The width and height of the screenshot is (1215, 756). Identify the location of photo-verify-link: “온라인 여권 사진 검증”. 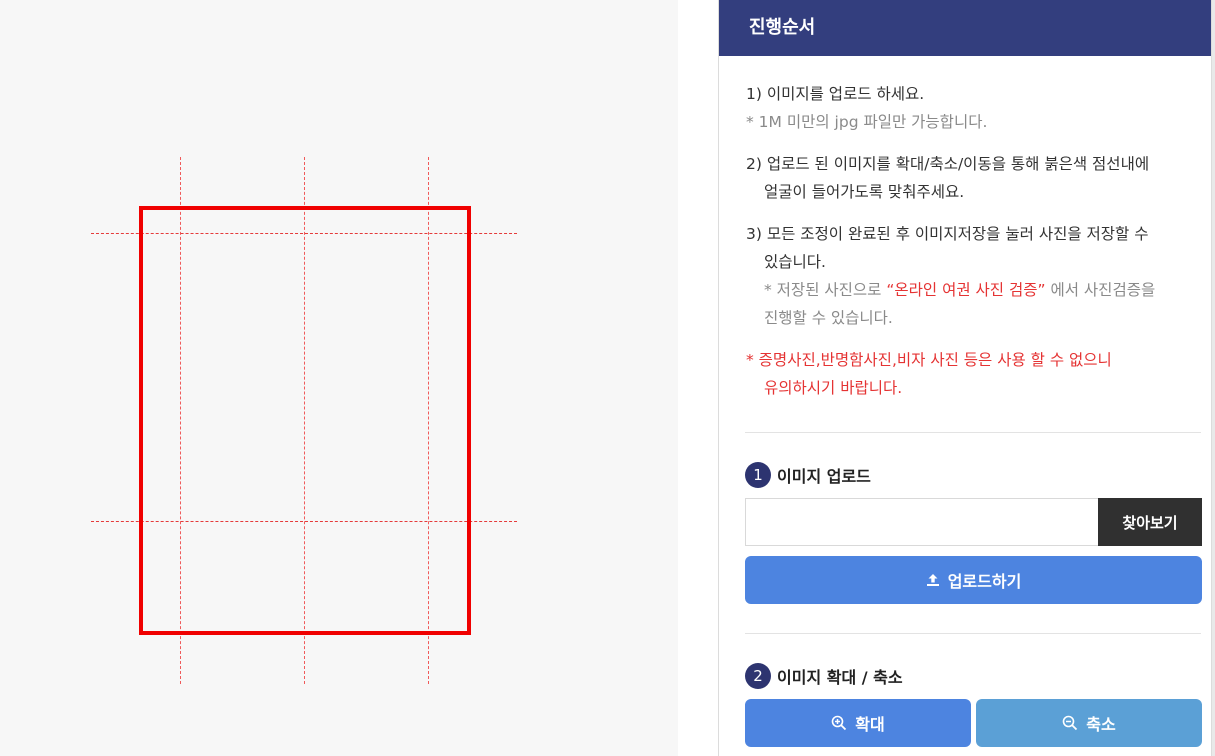
(965, 290).